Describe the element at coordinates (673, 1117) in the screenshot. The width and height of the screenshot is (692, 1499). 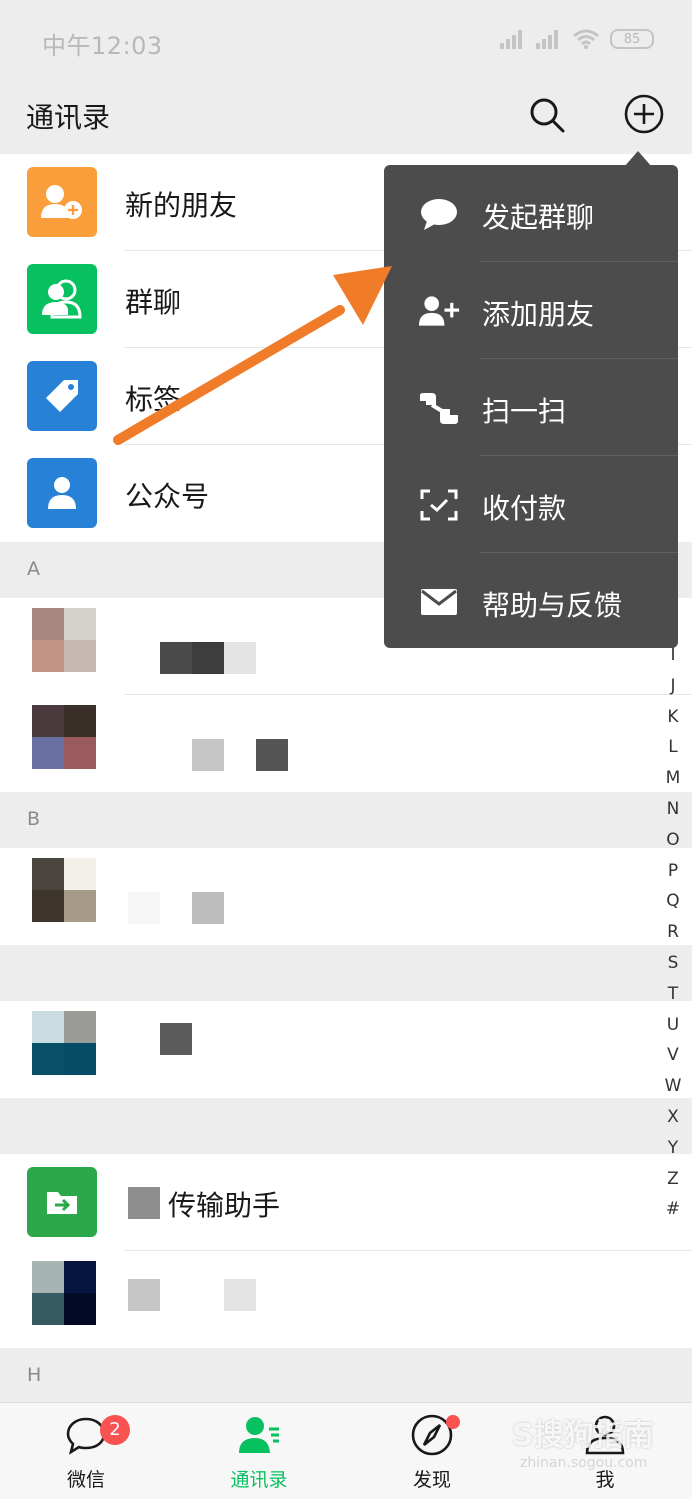
I see `index-letter: X` at that location.